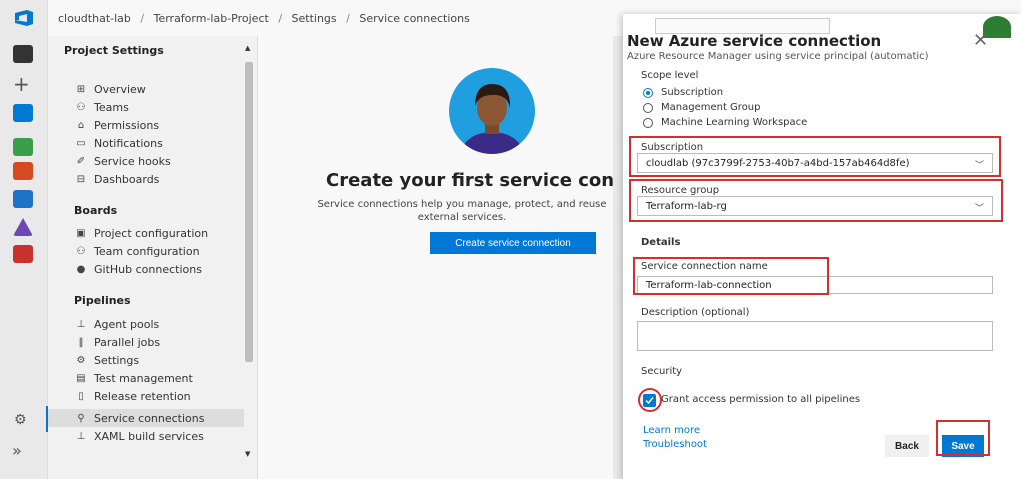  I want to click on nav-parallel-jobs: ‖ Parallel jobs, so click(117, 342).